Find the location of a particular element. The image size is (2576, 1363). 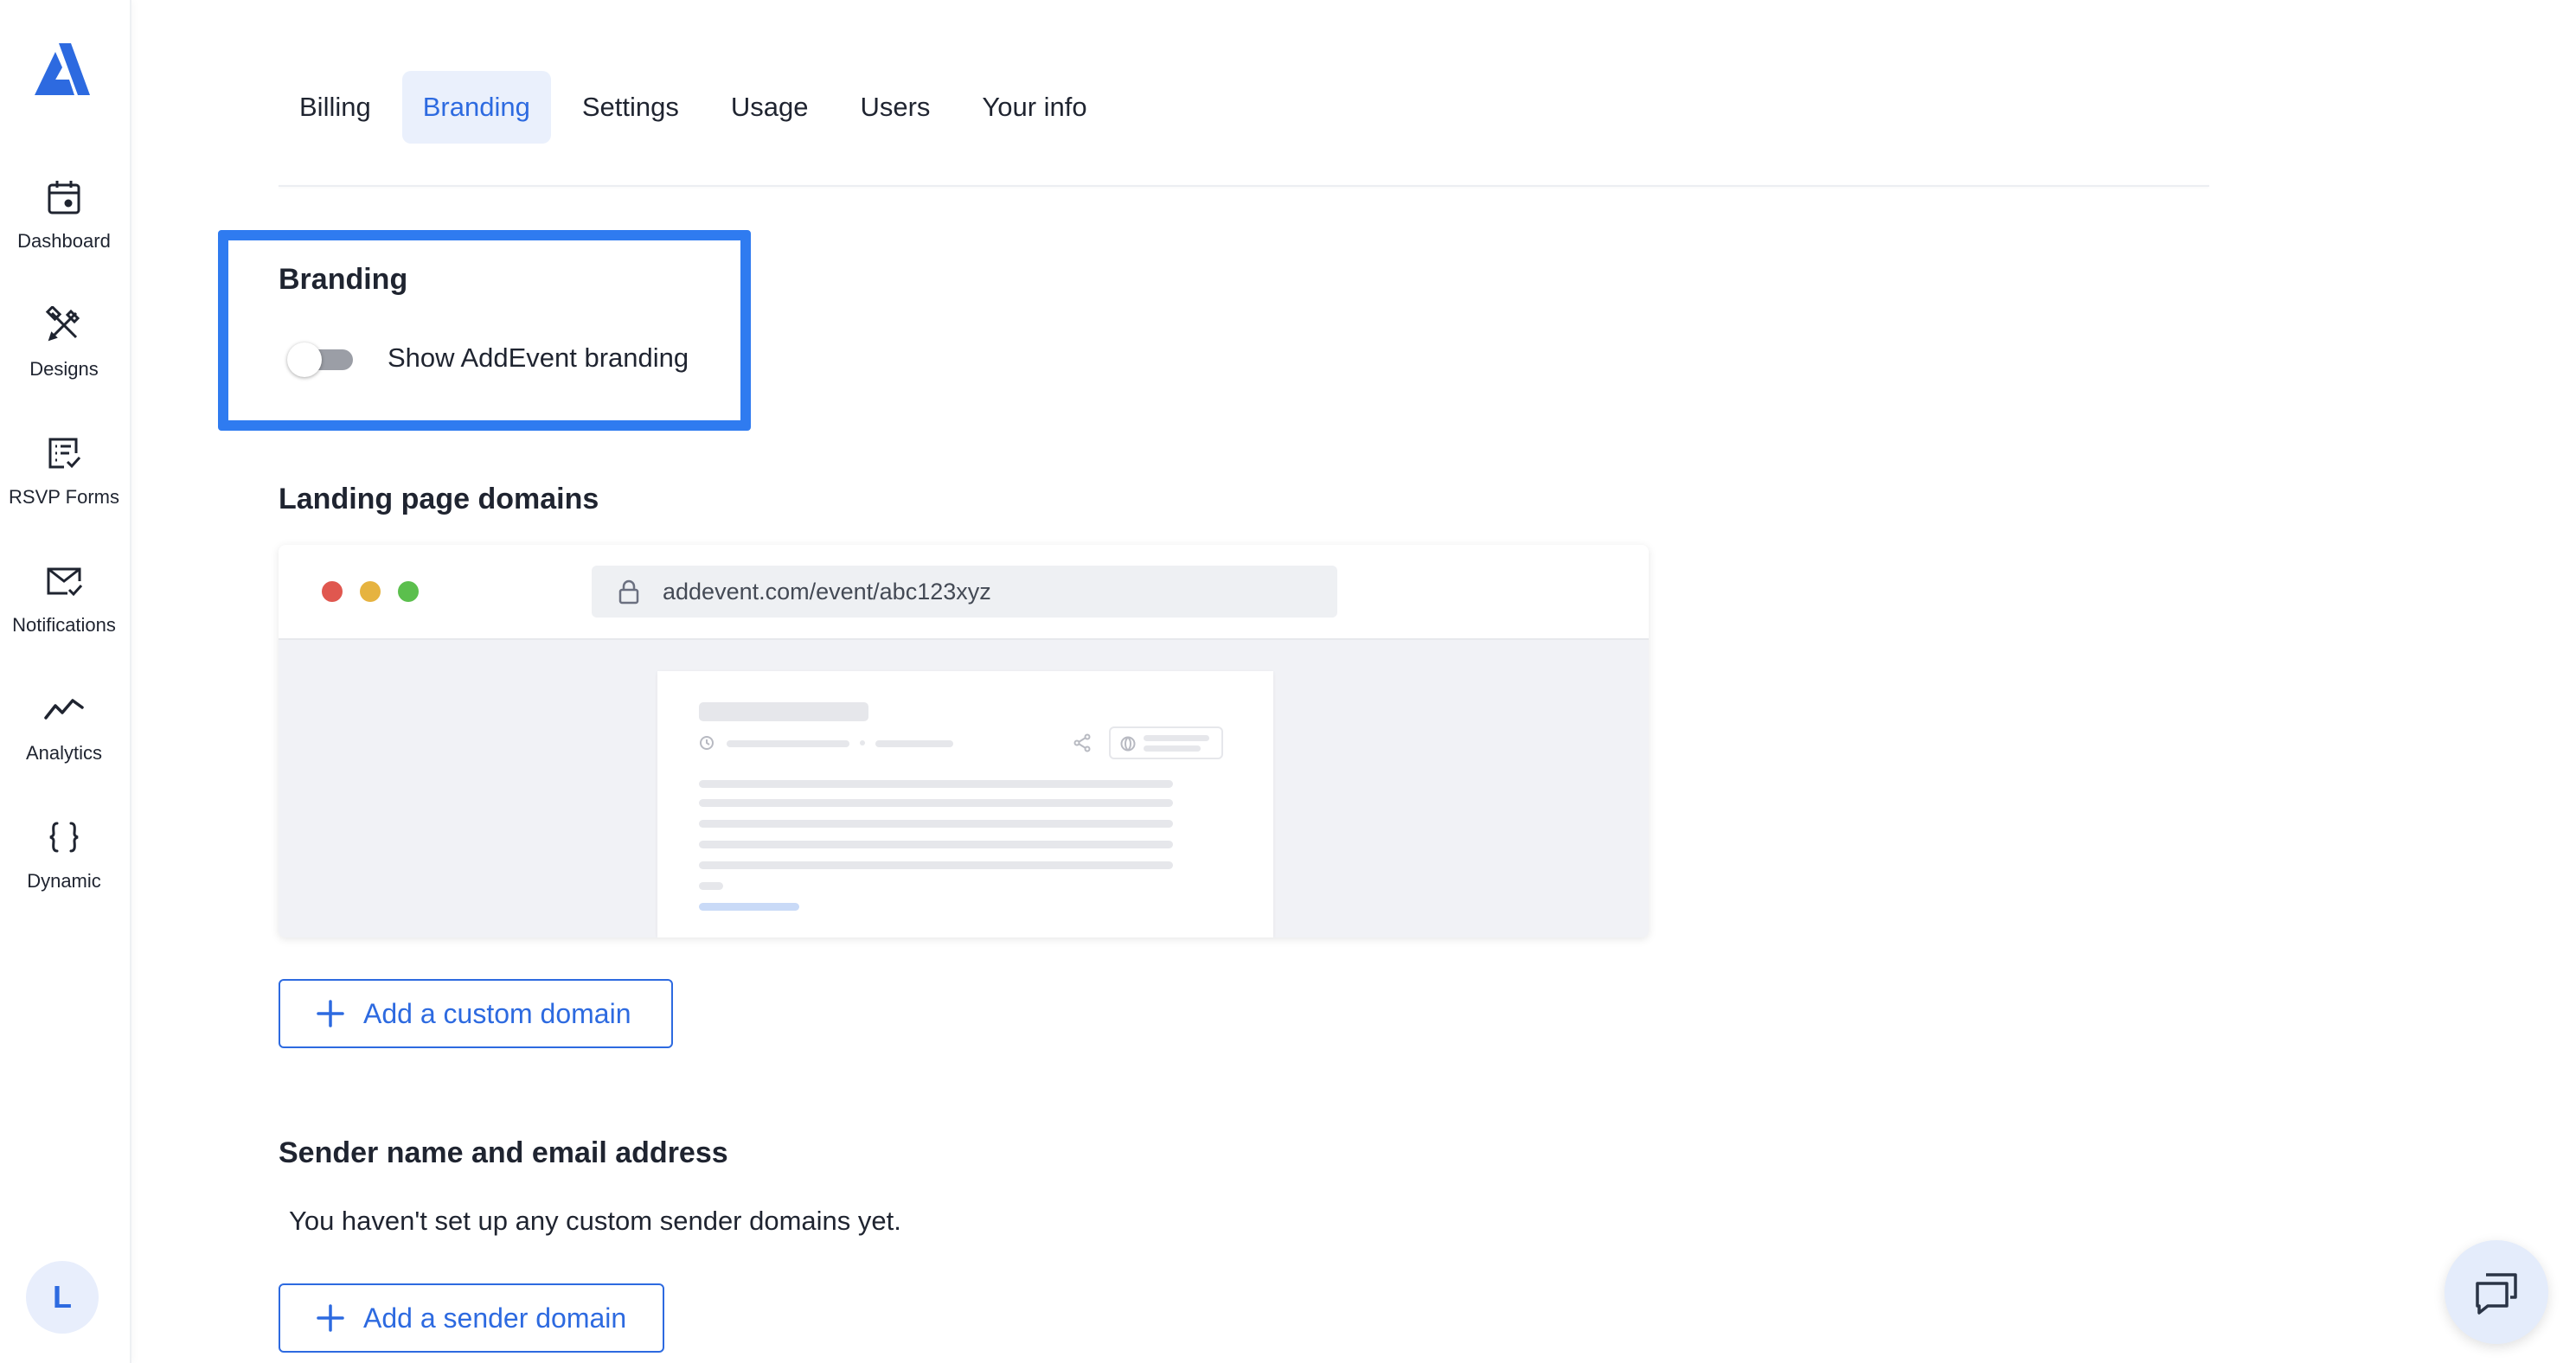

add-sender-domain-button: Add a sender domain is located at coordinates (471, 1318).